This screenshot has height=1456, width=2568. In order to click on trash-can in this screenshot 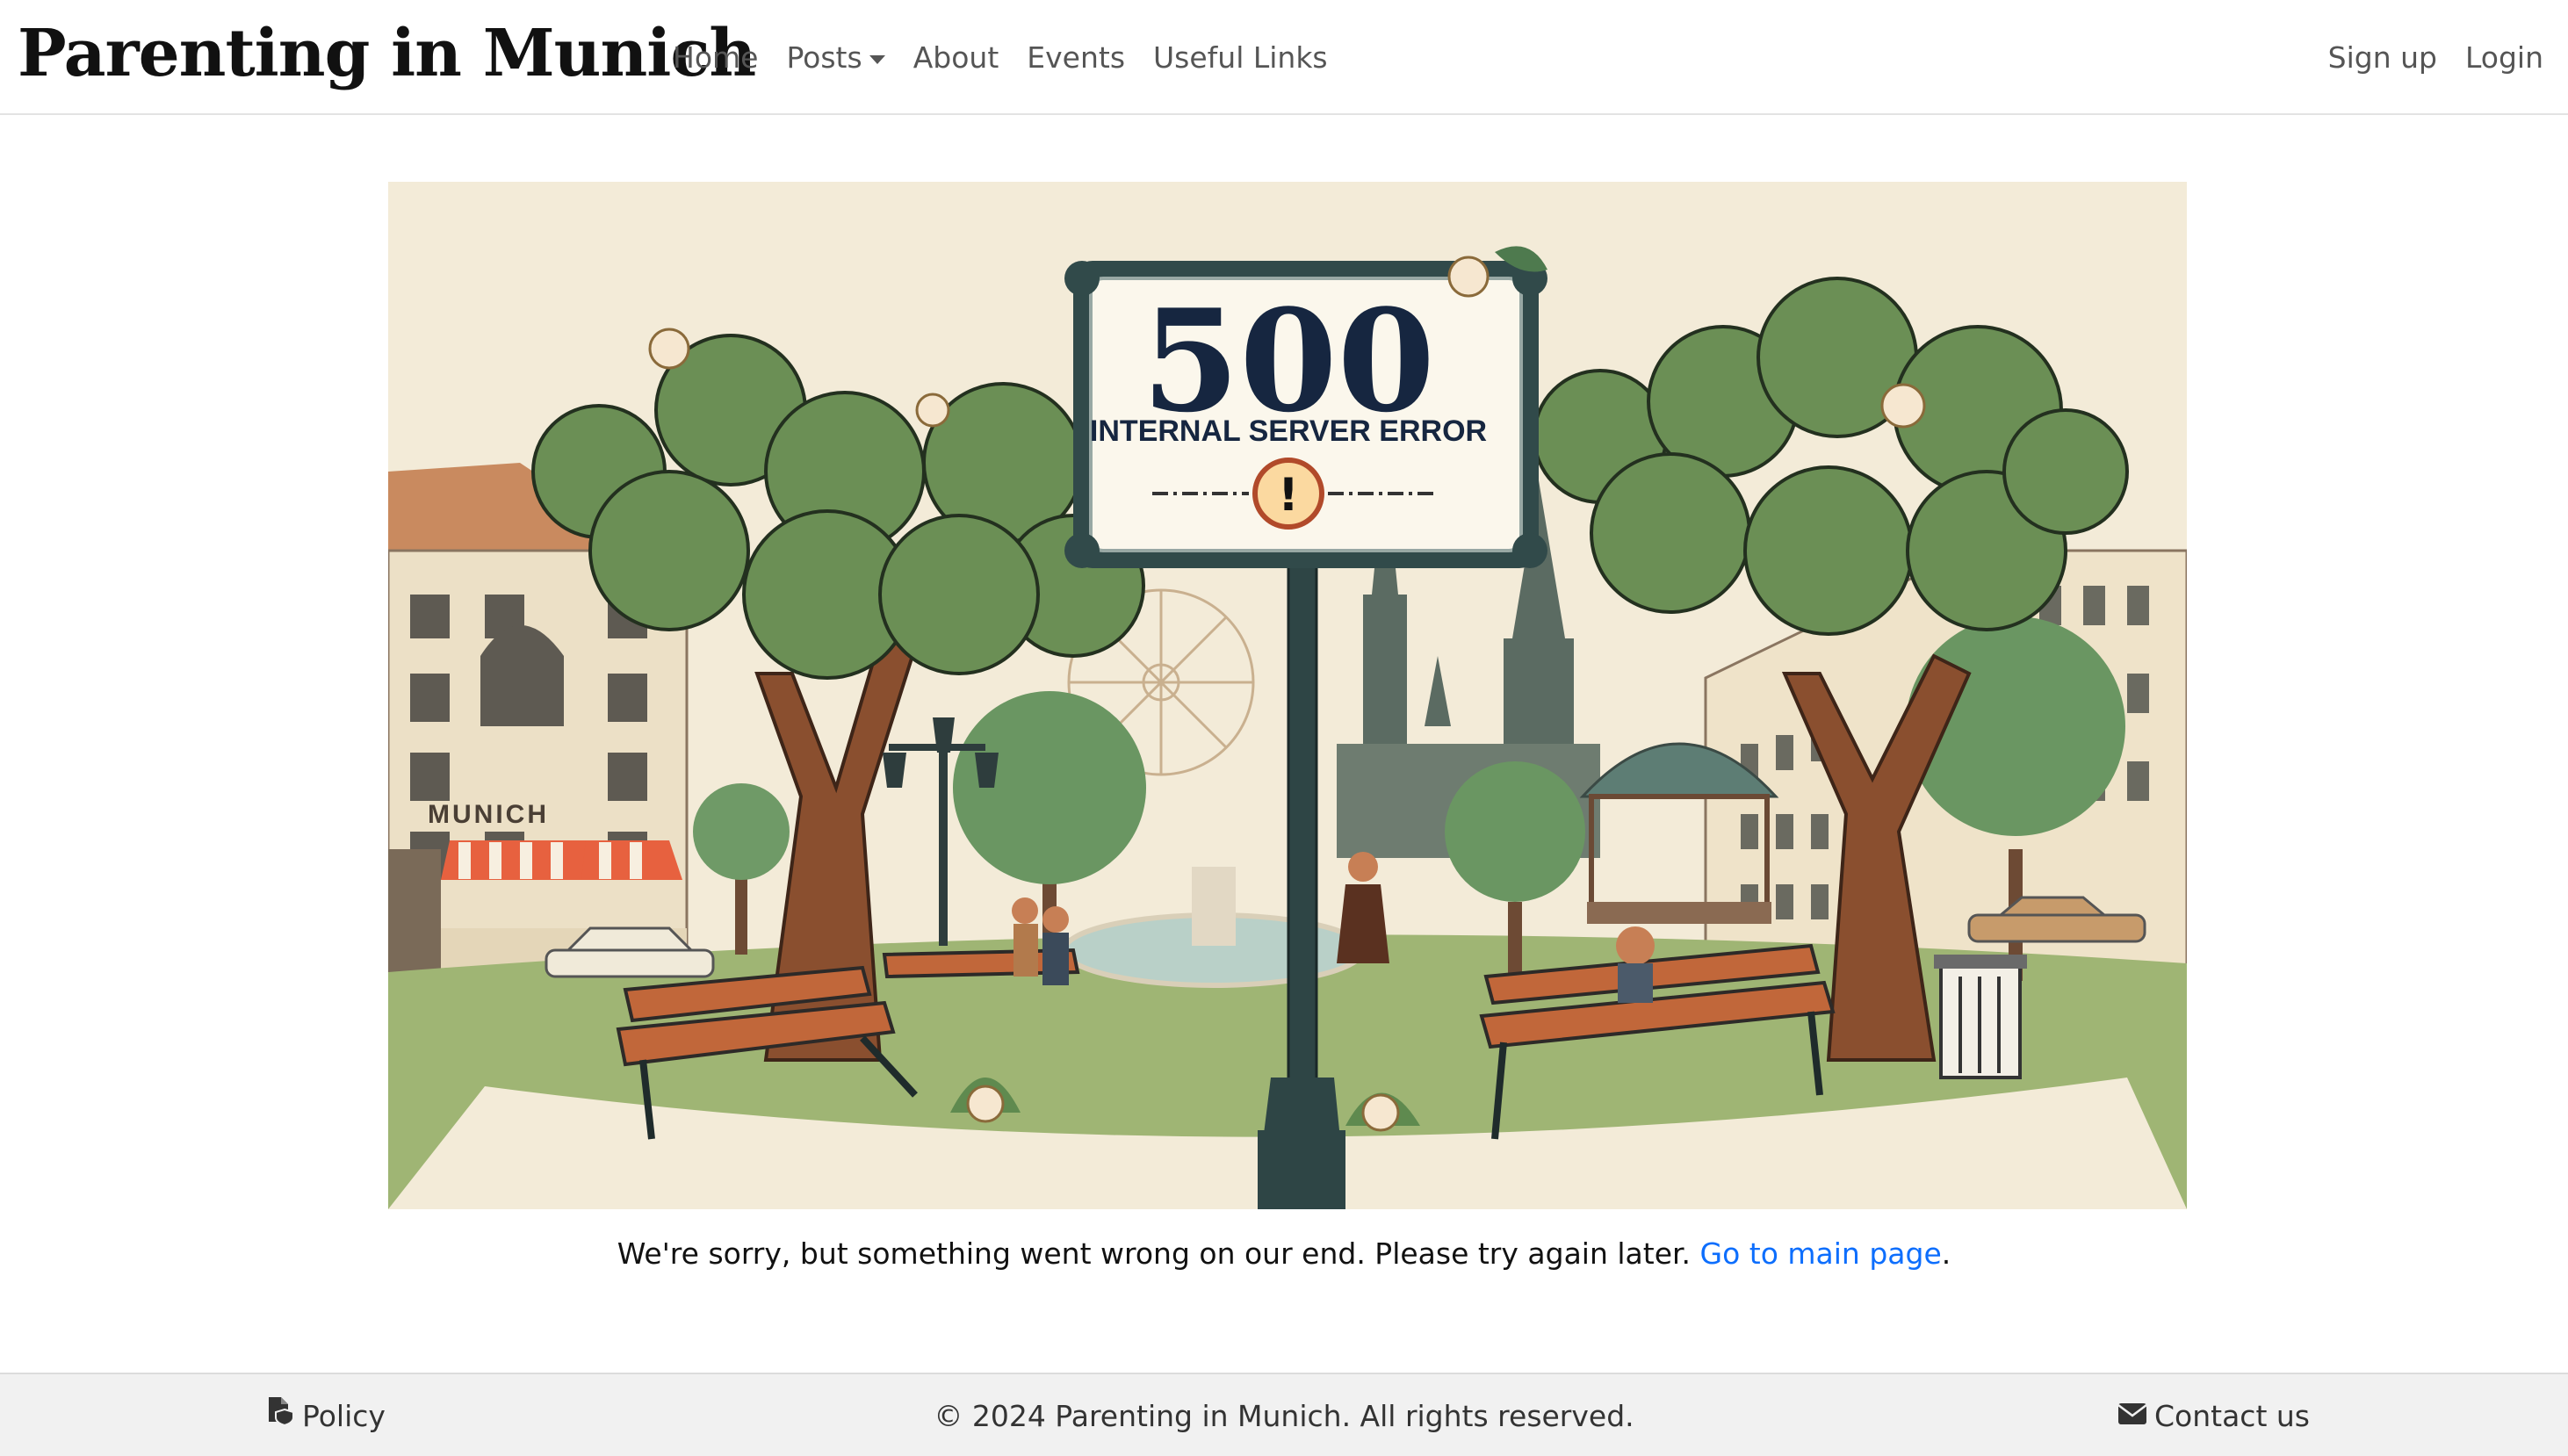, I will do `click(1980, 1017)`.